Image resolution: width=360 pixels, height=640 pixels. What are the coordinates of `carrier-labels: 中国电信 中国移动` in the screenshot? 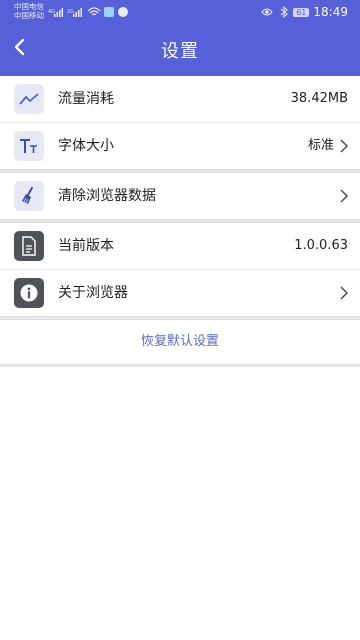 It's located at (32, 11).